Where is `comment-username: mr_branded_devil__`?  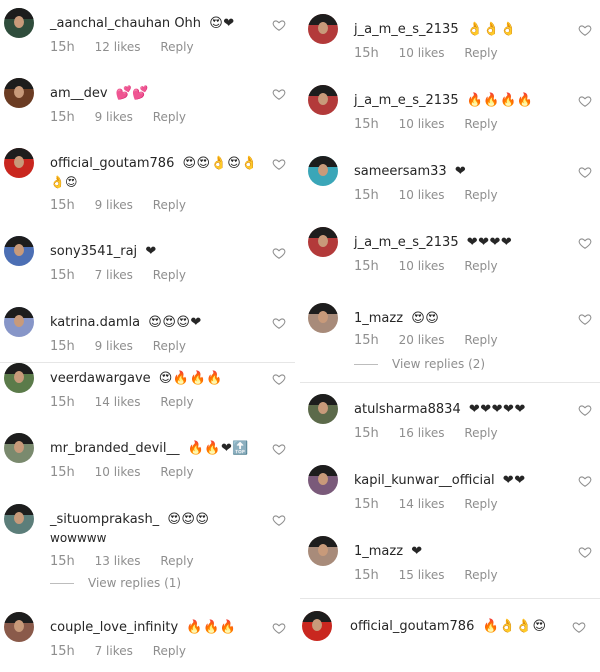 comment-username: mr_branded_devil__ is located at coordinates (114, 448).